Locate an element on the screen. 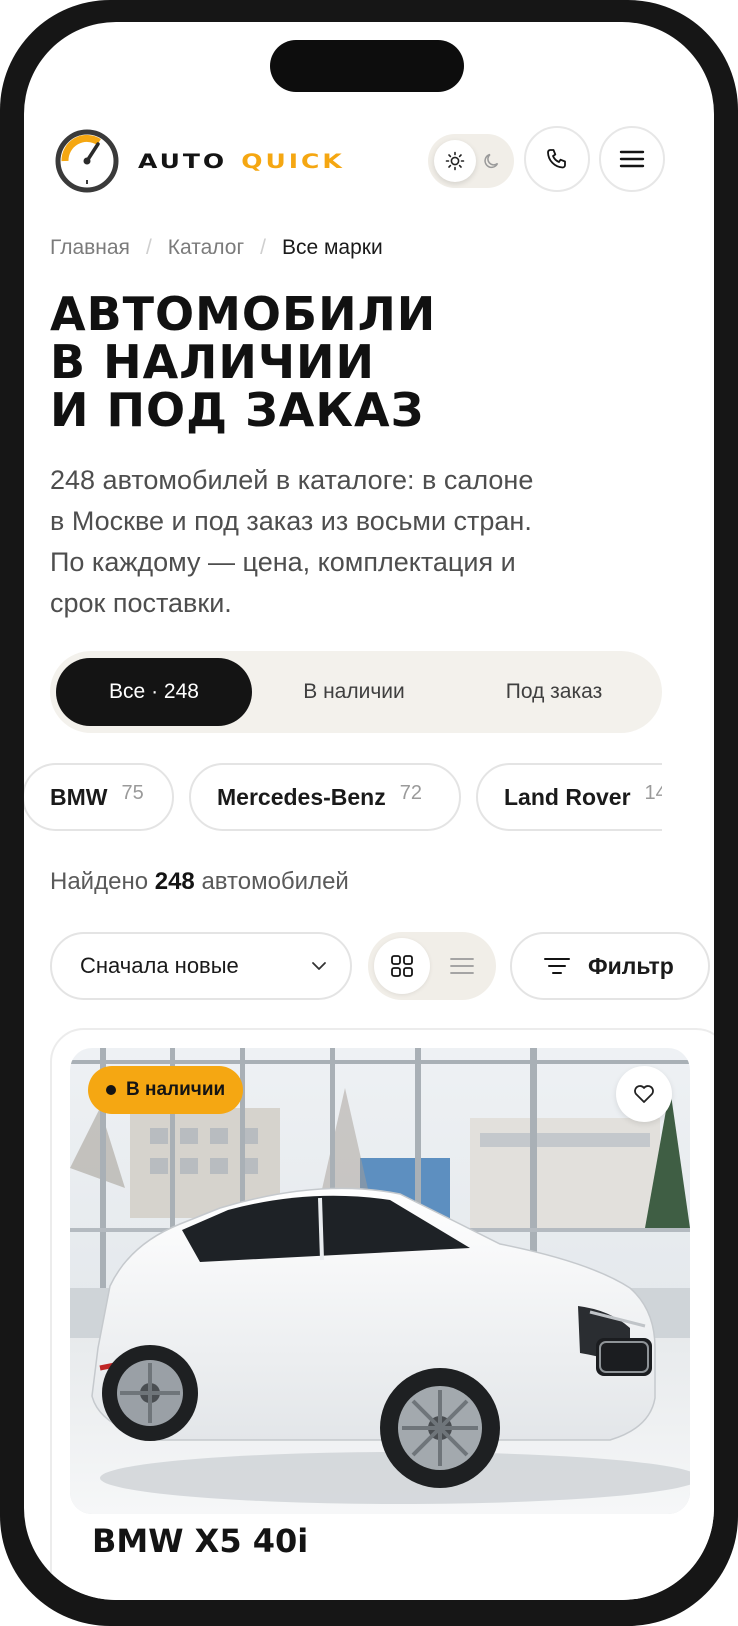 This screenshot has height=1626, width=738. moon-icon is located at coordinates (492, 161).